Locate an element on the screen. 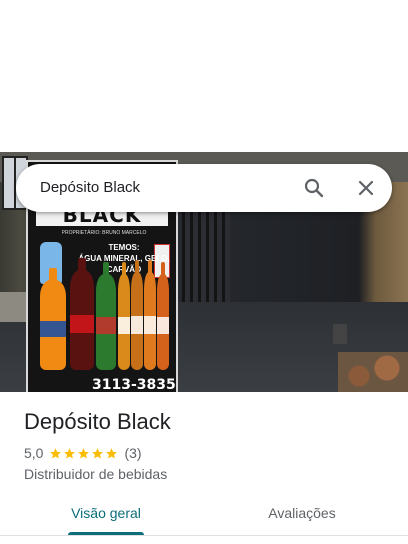 This screenshot has width=408, height=544. bottle-guarana is located at coordinates (106, 316).